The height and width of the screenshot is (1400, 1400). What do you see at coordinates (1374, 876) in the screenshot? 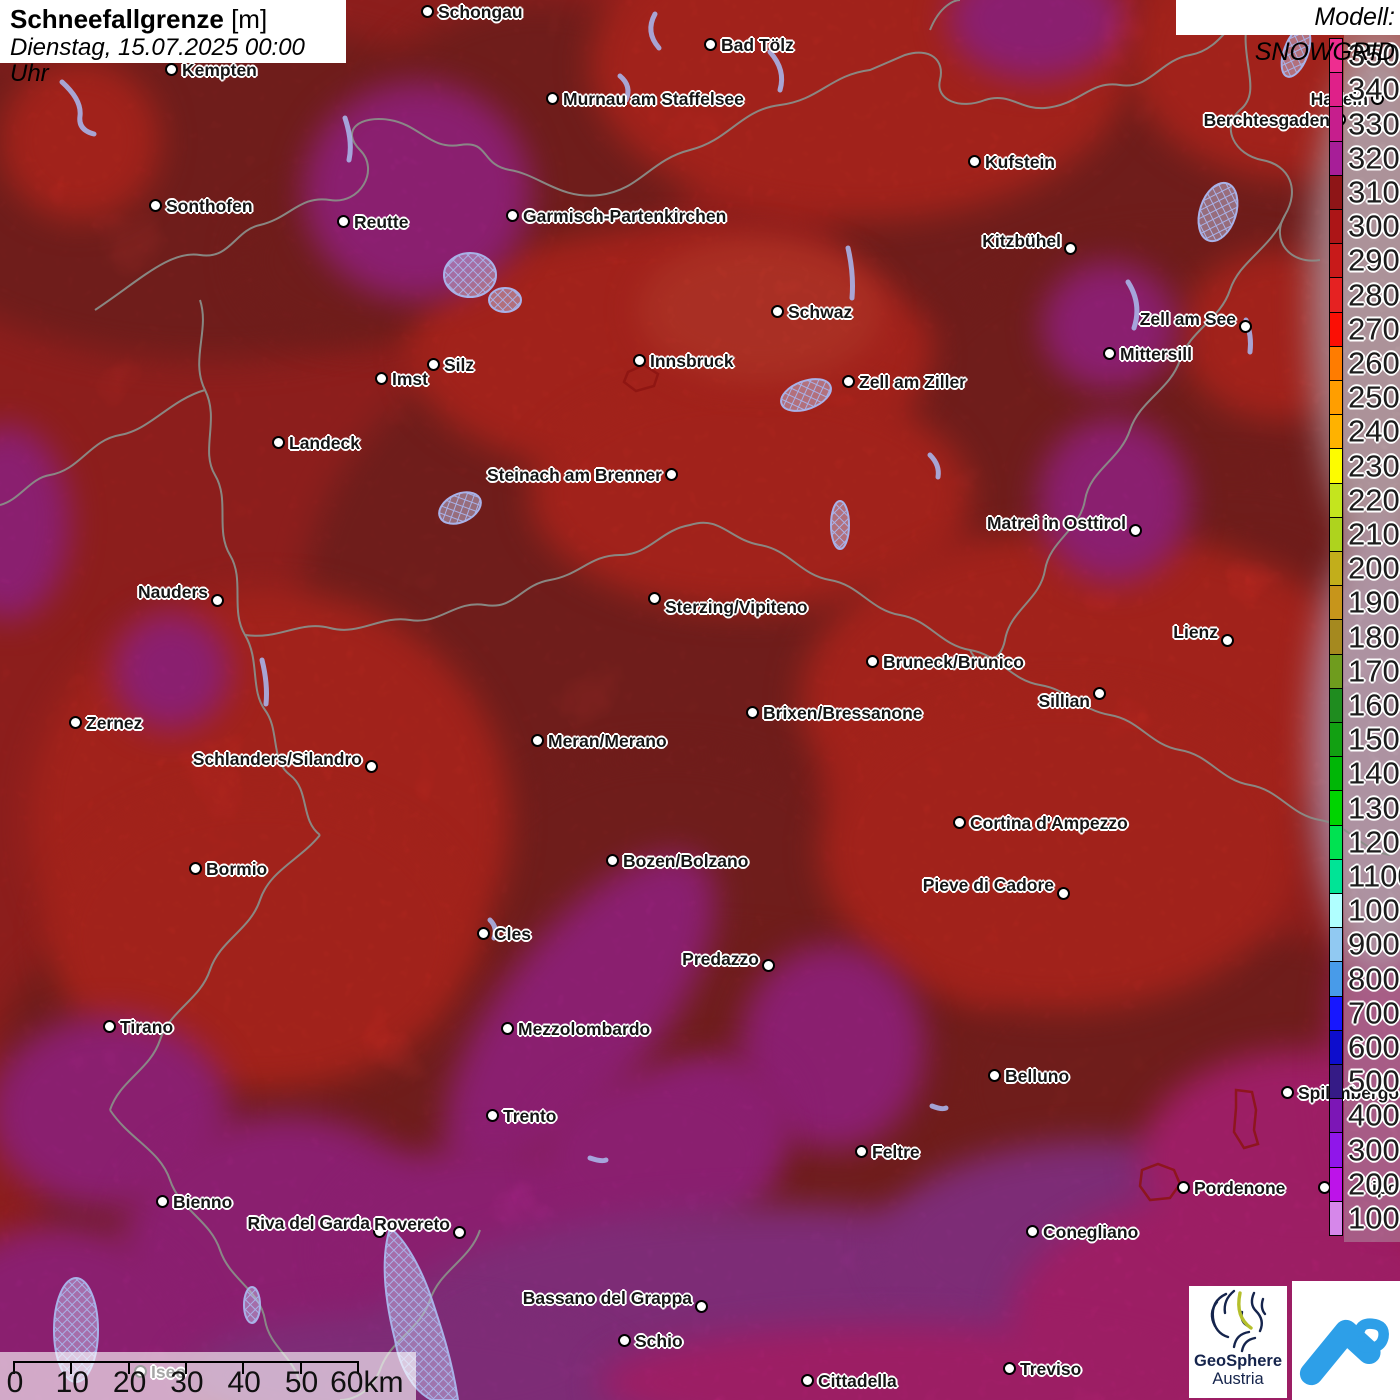
I see `colorbar-tick-label: 1100` at bounding box center [1374, 876].